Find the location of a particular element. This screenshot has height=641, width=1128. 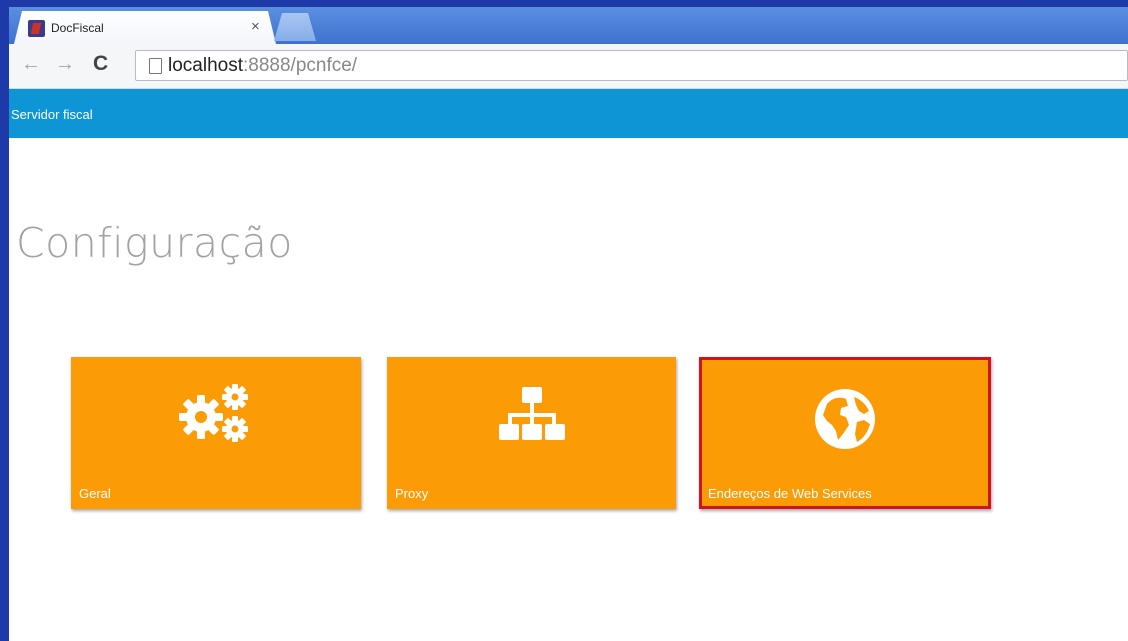

close-tab-icon: × is located at coordinates (255, 26).